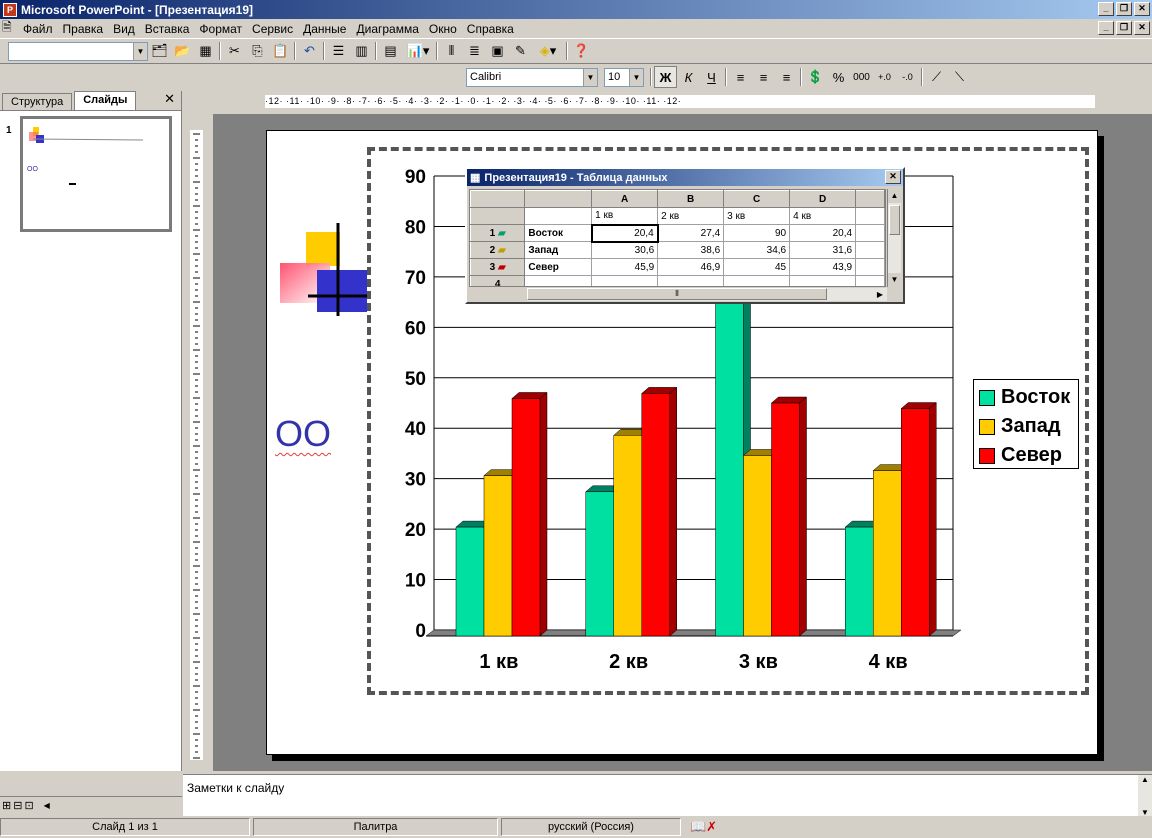  Describe the element at coordinates (167, 29) in the screenshot. I see `menu-insert: Вставка` at that location.